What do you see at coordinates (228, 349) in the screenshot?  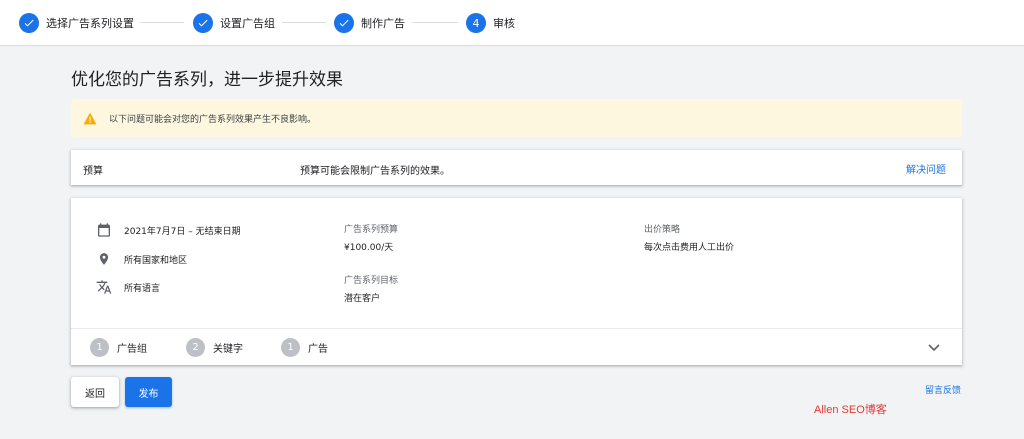 I see `sub-step-label: 关键字` at bounding box center [228, 349].